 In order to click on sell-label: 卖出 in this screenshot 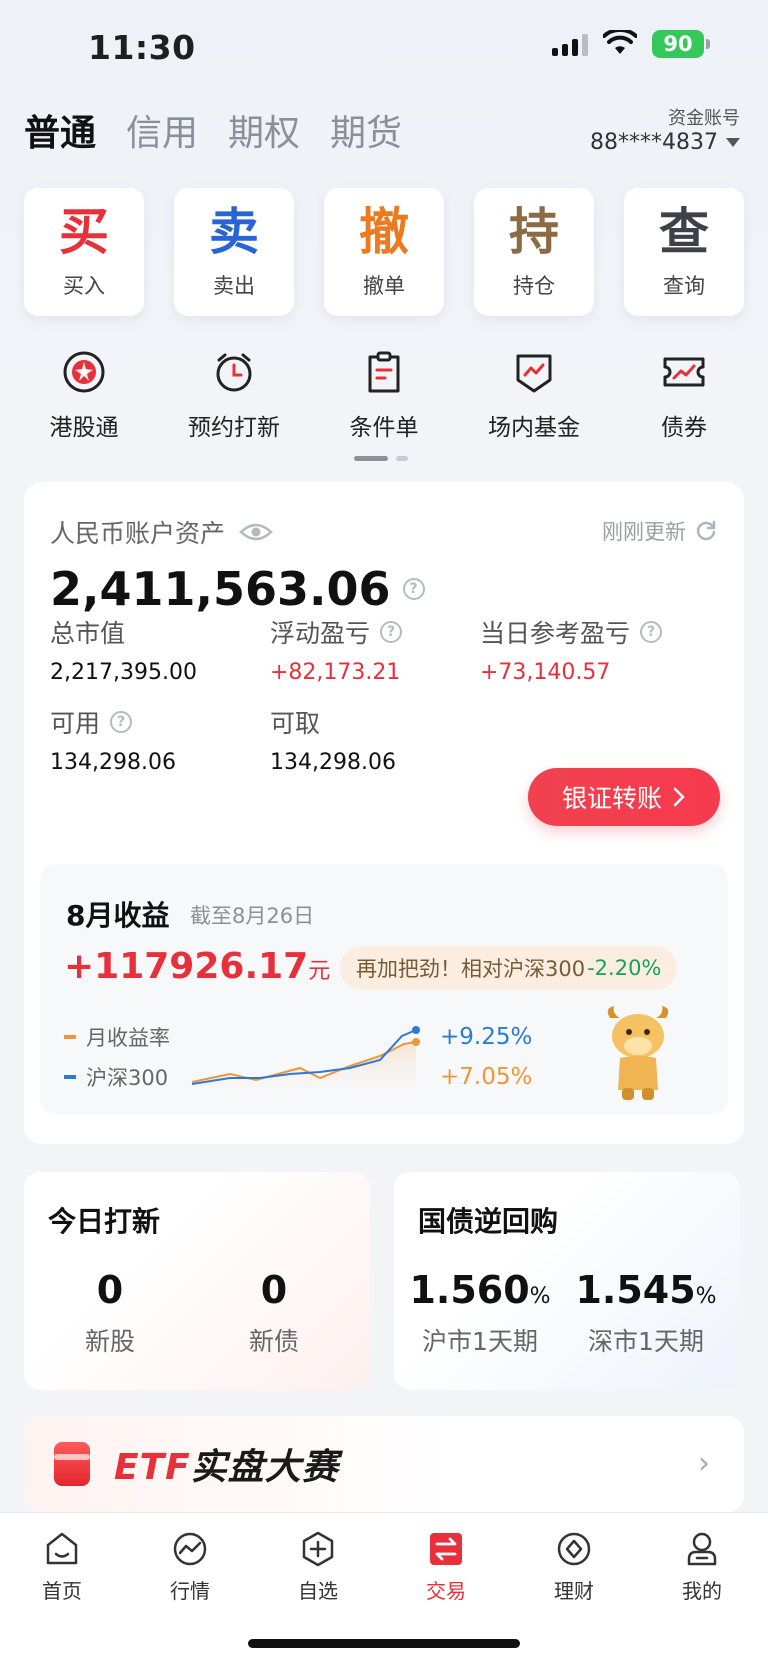, I will do `click(234, 286)`.